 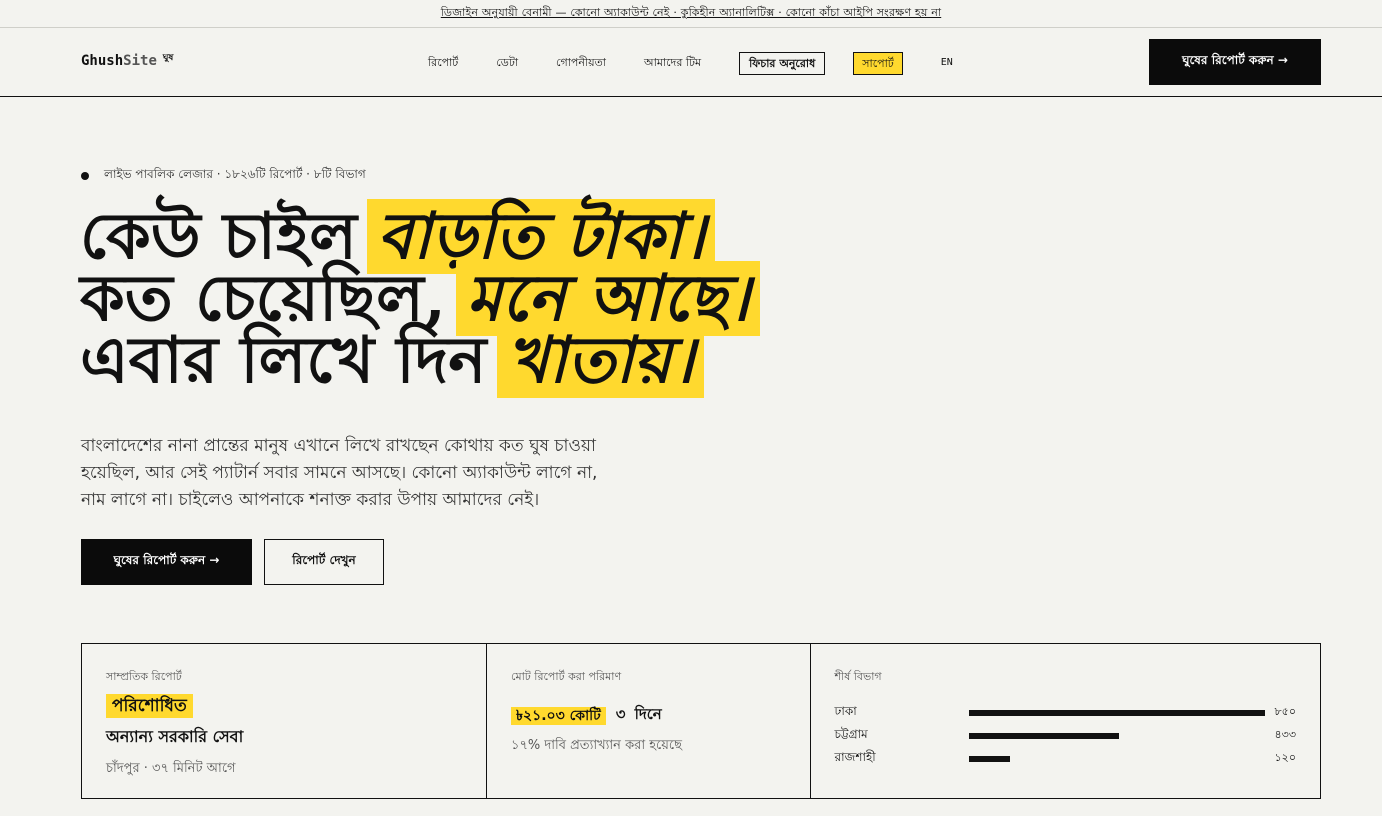 What do you see at coordinates (85, 176) in the screenshot?
I see `live-dot-icon` at bounding box center [85, 176].